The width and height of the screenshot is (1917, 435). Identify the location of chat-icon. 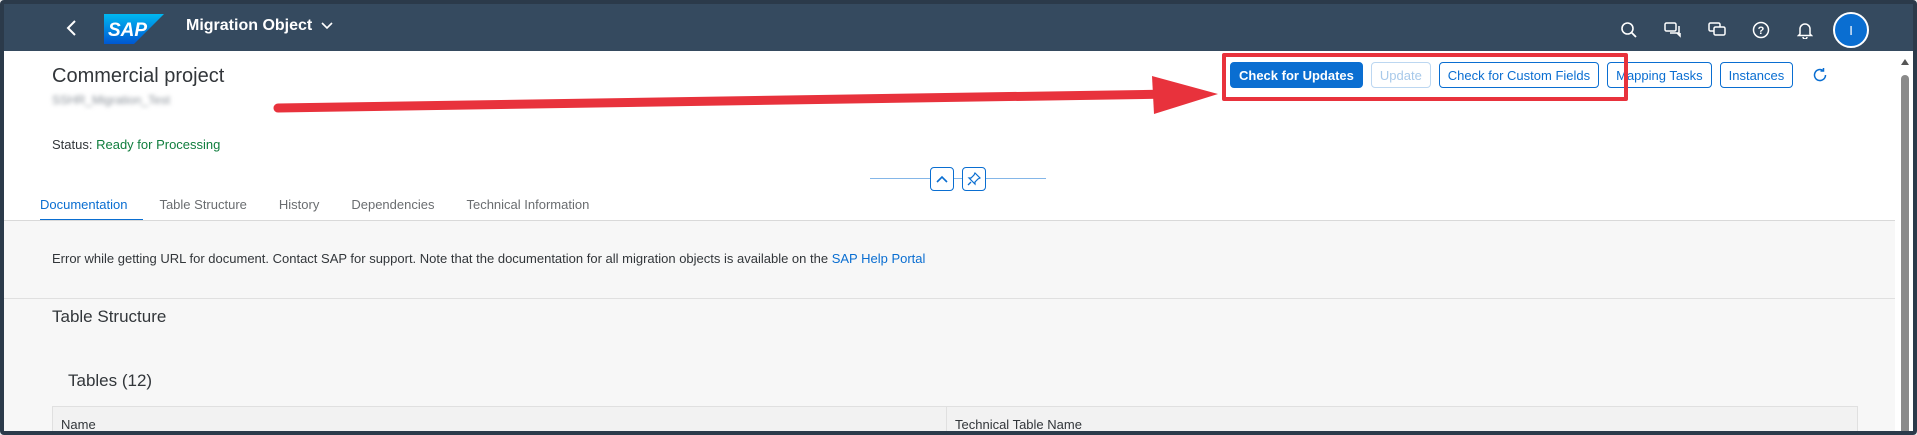
(1717, 29).